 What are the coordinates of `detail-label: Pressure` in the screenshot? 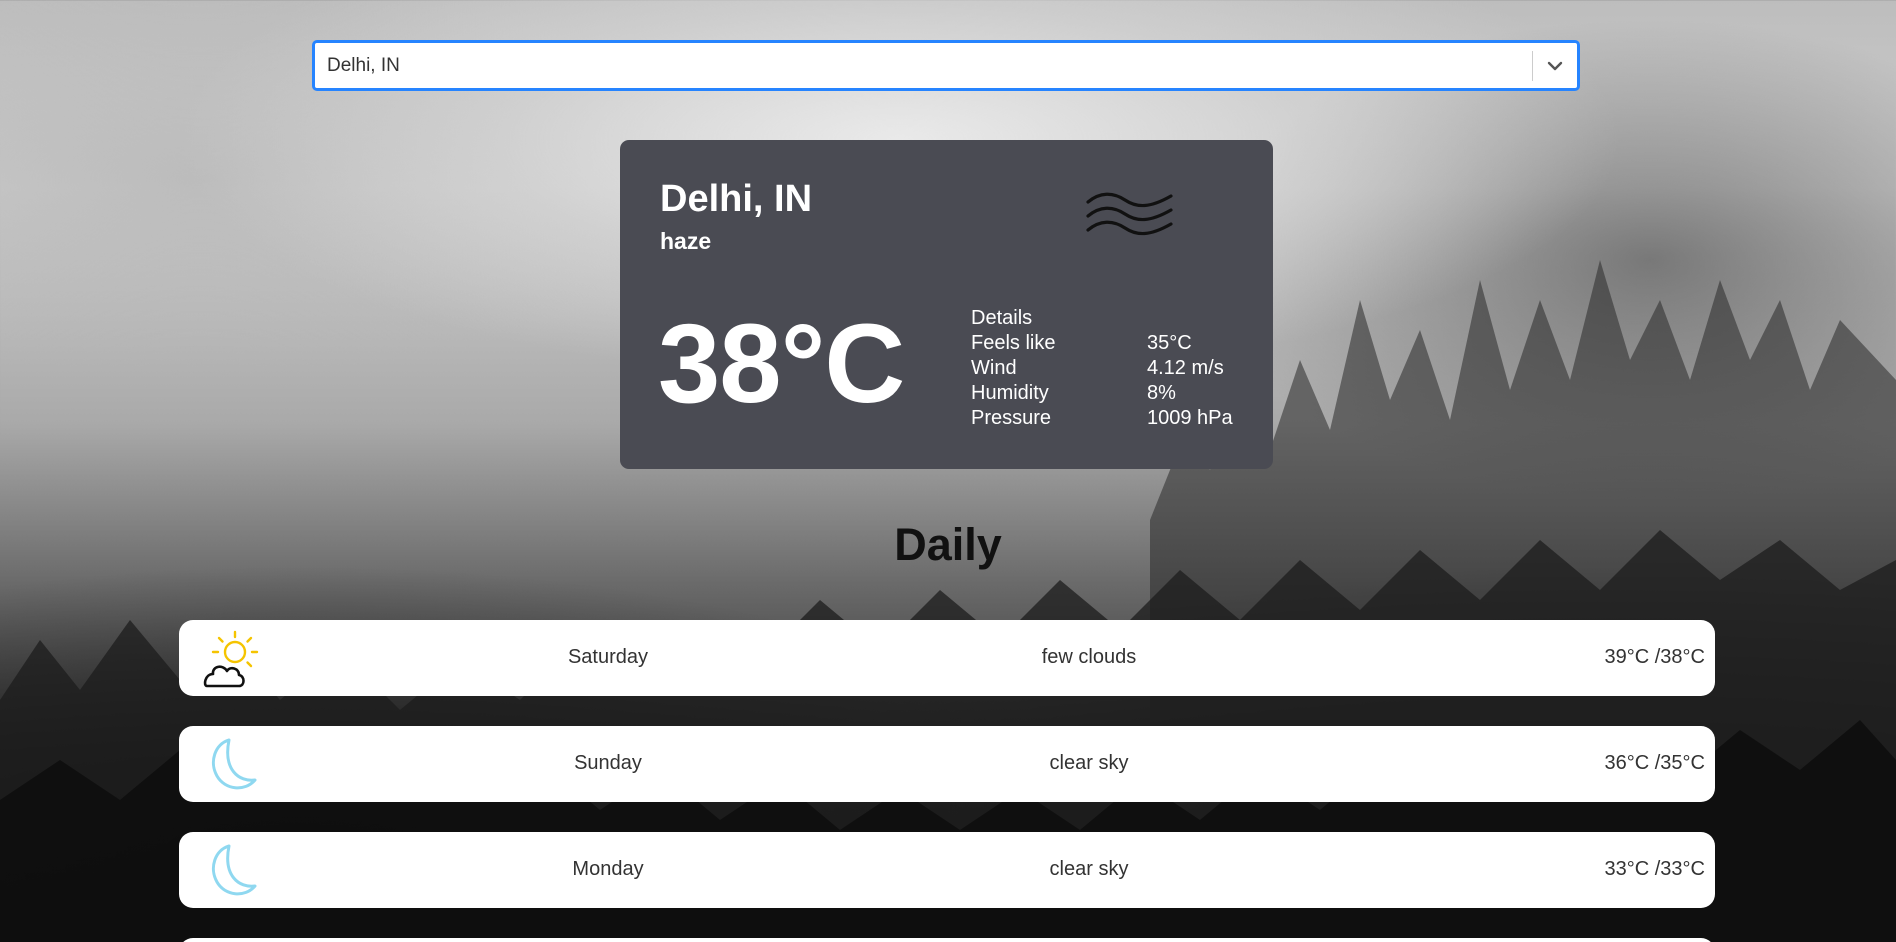 It's located at (1011, 418).